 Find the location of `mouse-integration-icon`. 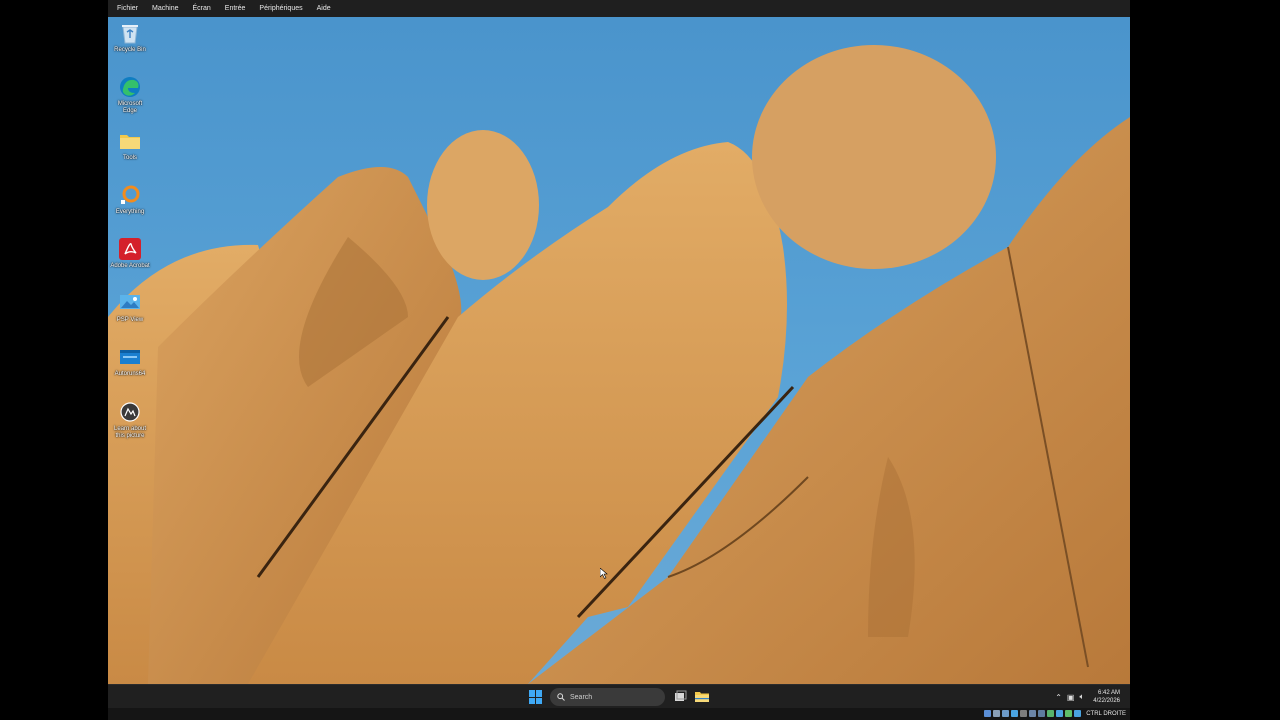

mouse-integration-icon is located at coordinates (1069, 713).